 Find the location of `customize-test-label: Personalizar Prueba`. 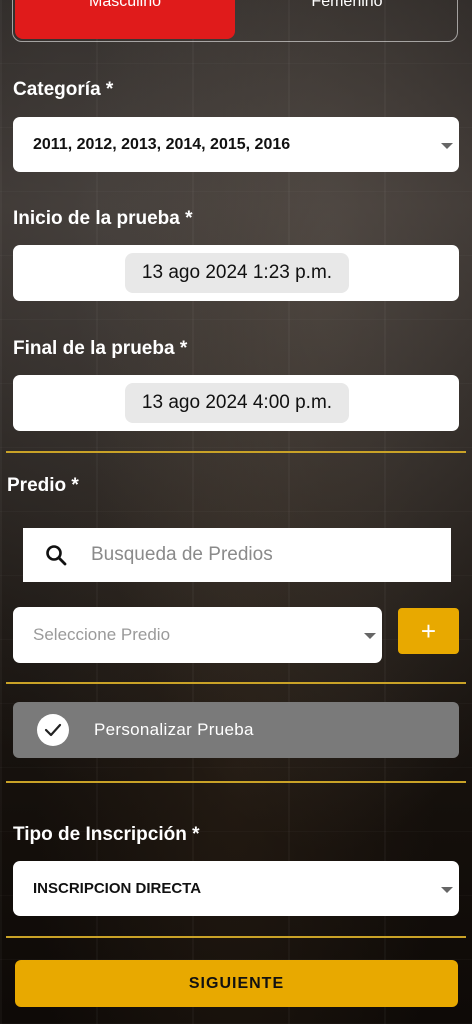

customize-test-label: Personalizar Prueba is located at coordinates (174, 729).